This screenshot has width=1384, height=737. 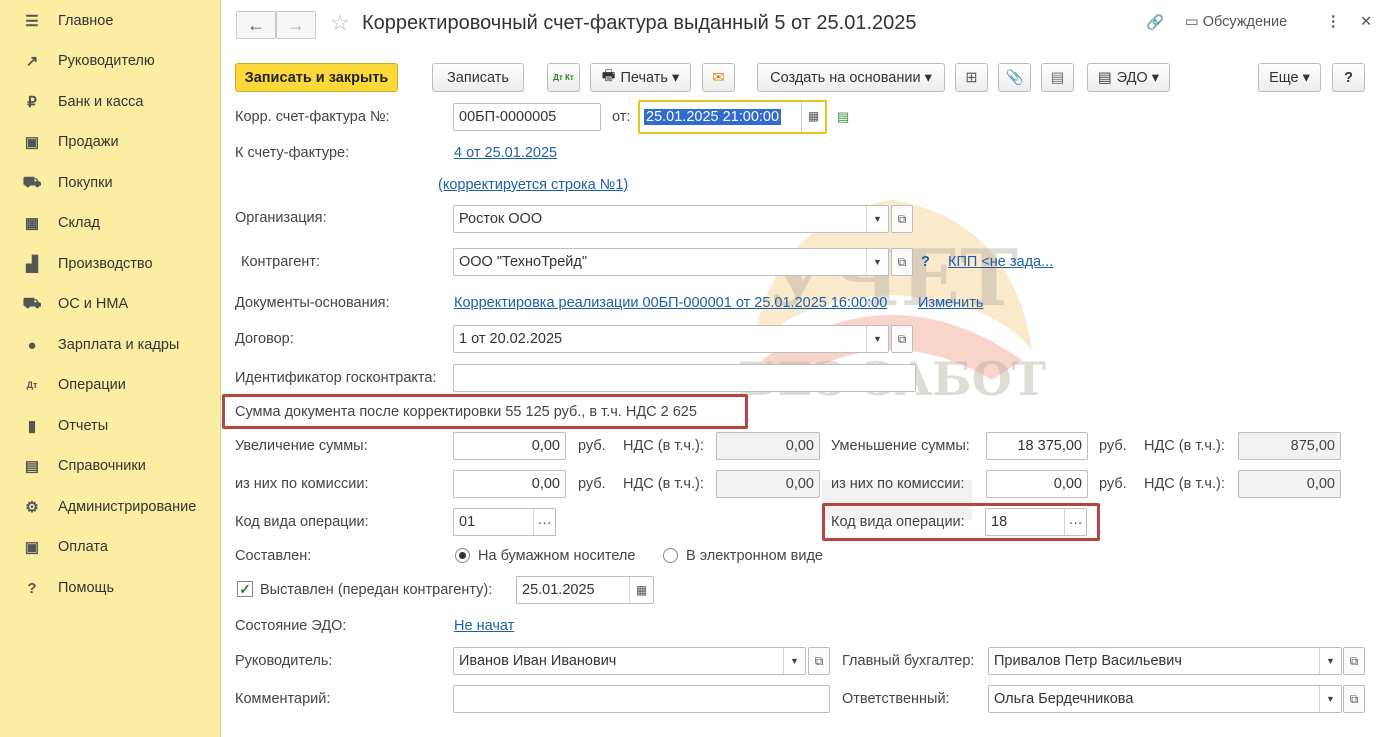 I want to click on contract-label: Договор:, so click(x=264, y=339).